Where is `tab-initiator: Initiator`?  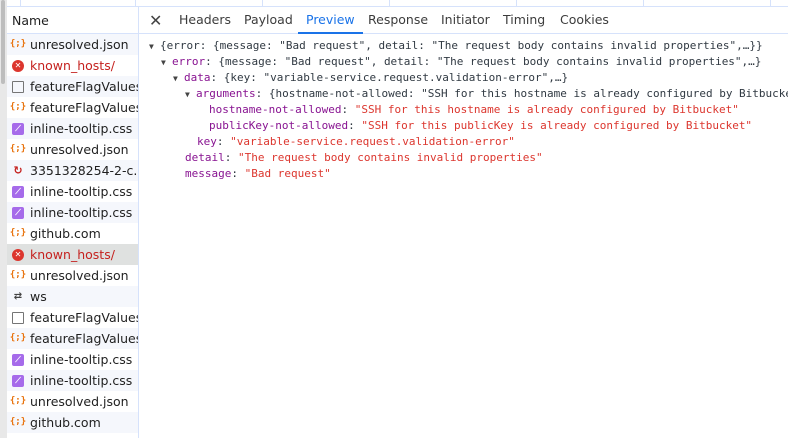 tab-initiator: Initiator is located at coordinates (465, 20).